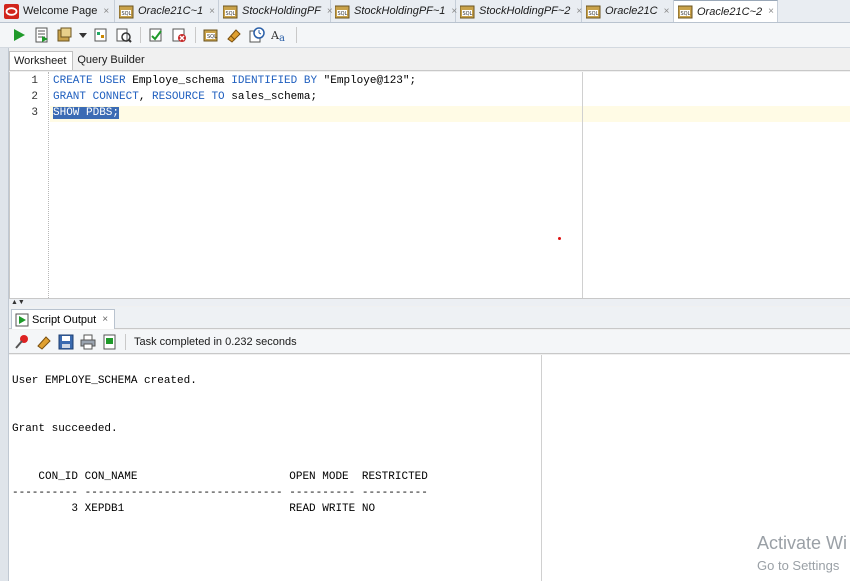  Describe the element at coordinates (429, 302) in the screenshot. I see `panel-splitter: ▲▼` at that location.